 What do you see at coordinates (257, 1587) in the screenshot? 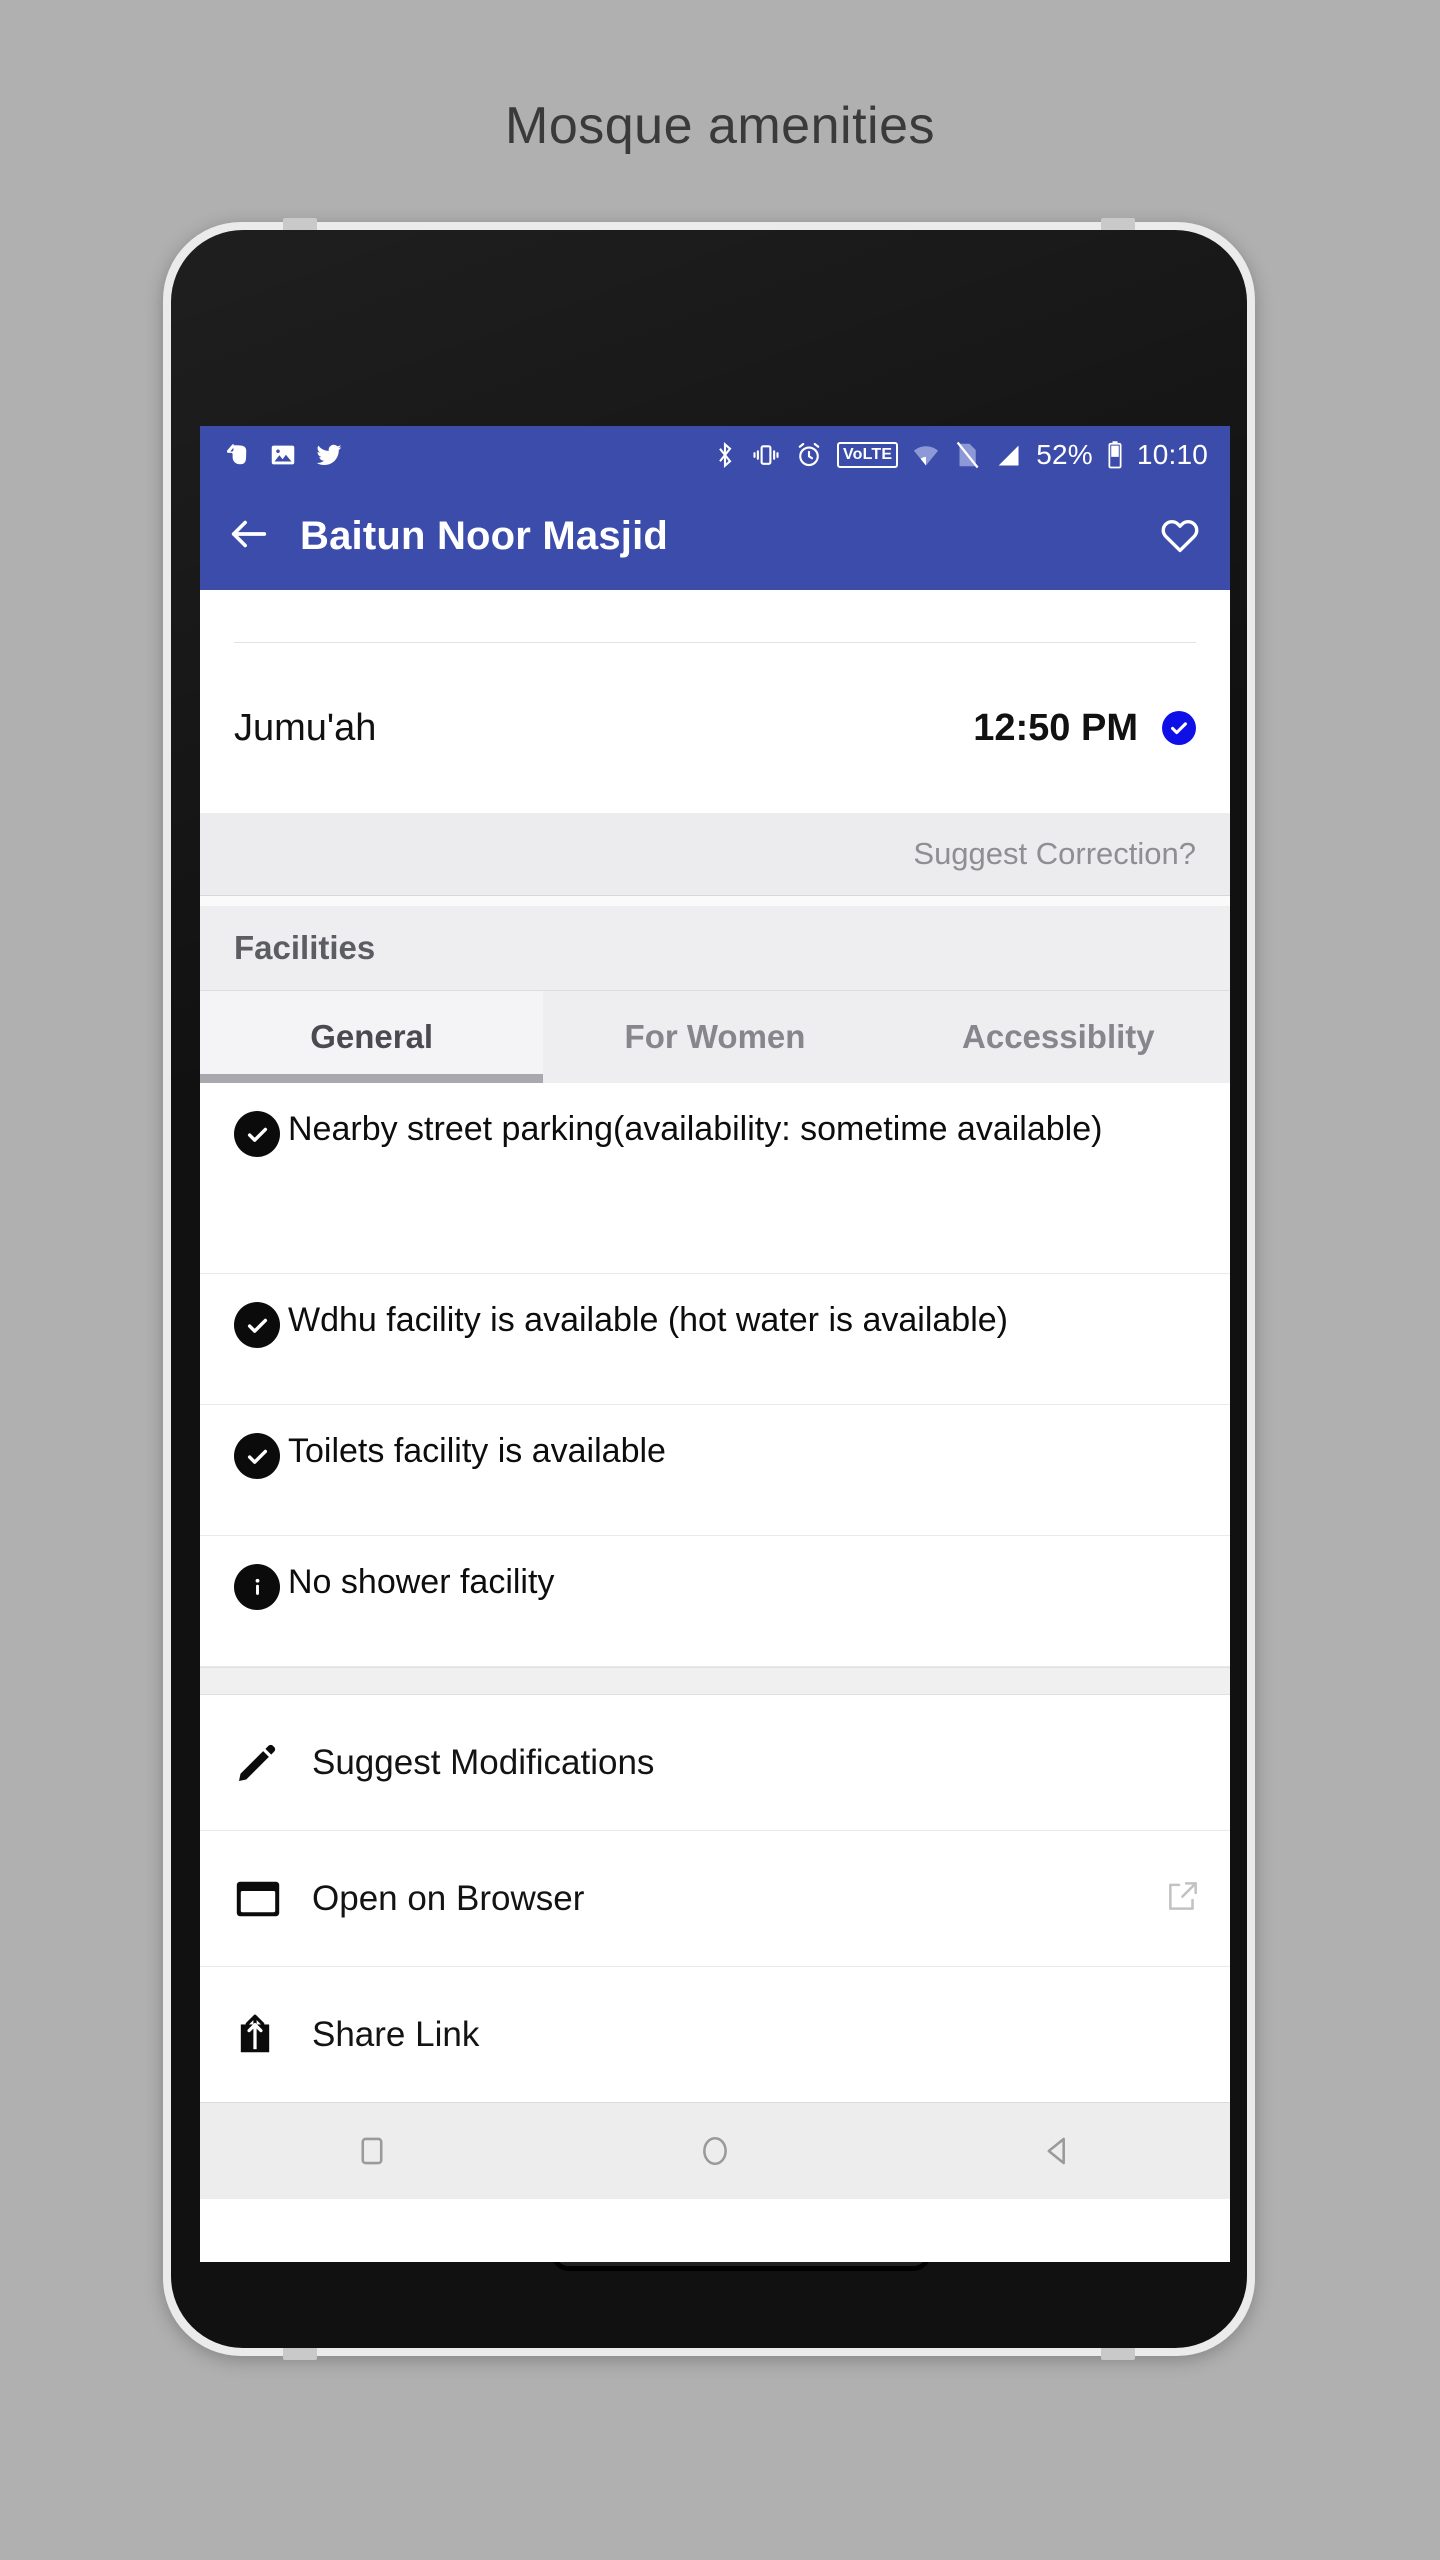
I see `info-badge-icon` at bounding box center [257, 1587].